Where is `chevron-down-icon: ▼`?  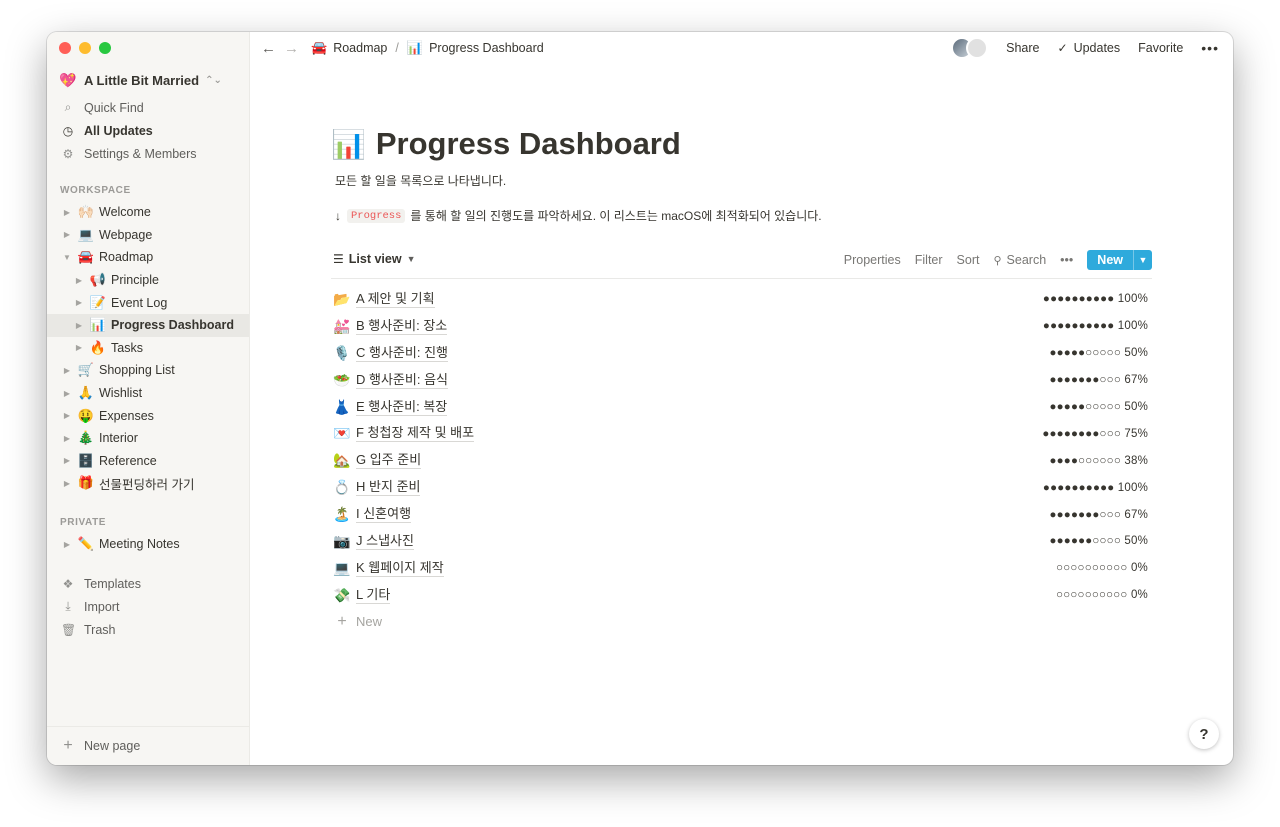
chevron-down-icon: ▼ is located at coordinates (1142, 260).